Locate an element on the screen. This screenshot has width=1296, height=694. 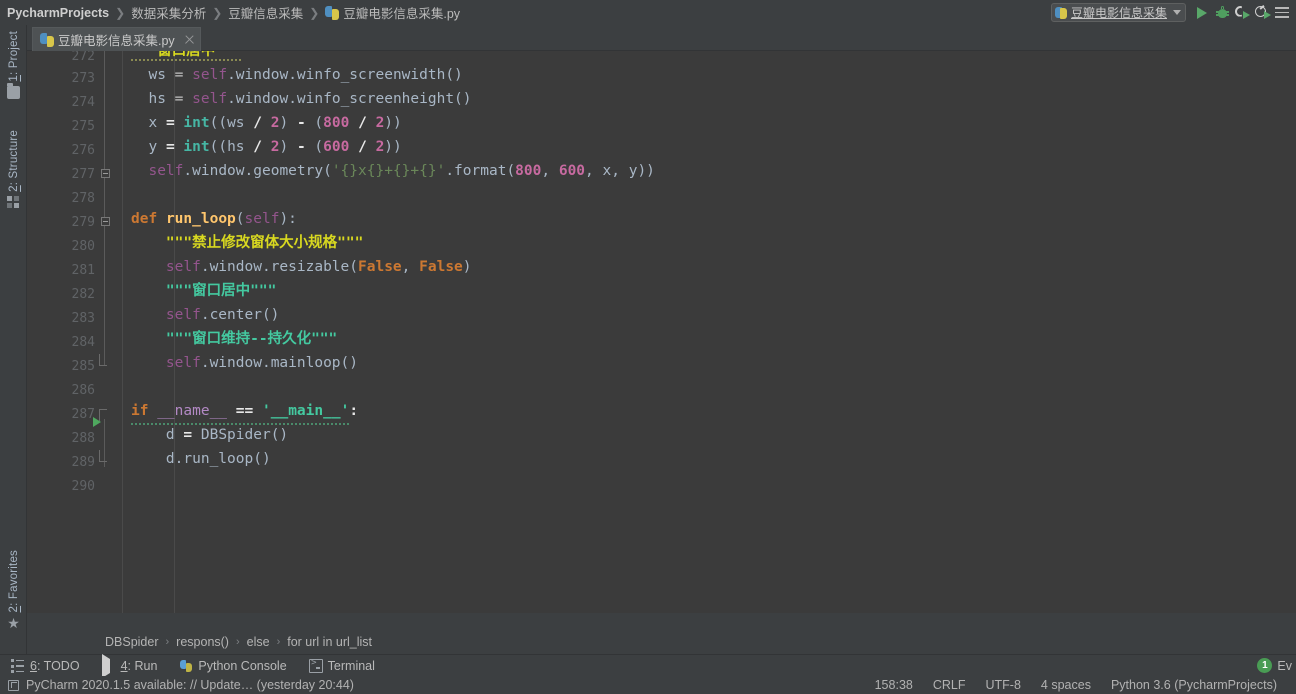
line-number: 286 is located at coordinates (83, 390).